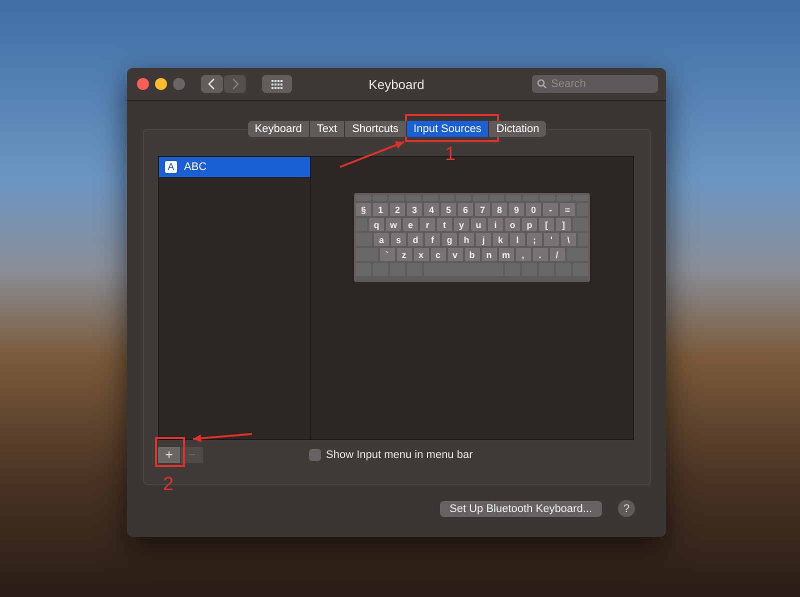  What do you see at coordinates (533, 209) in the screenshot?
I see `keyboard-key: 0` at bounding box center [533, 209].